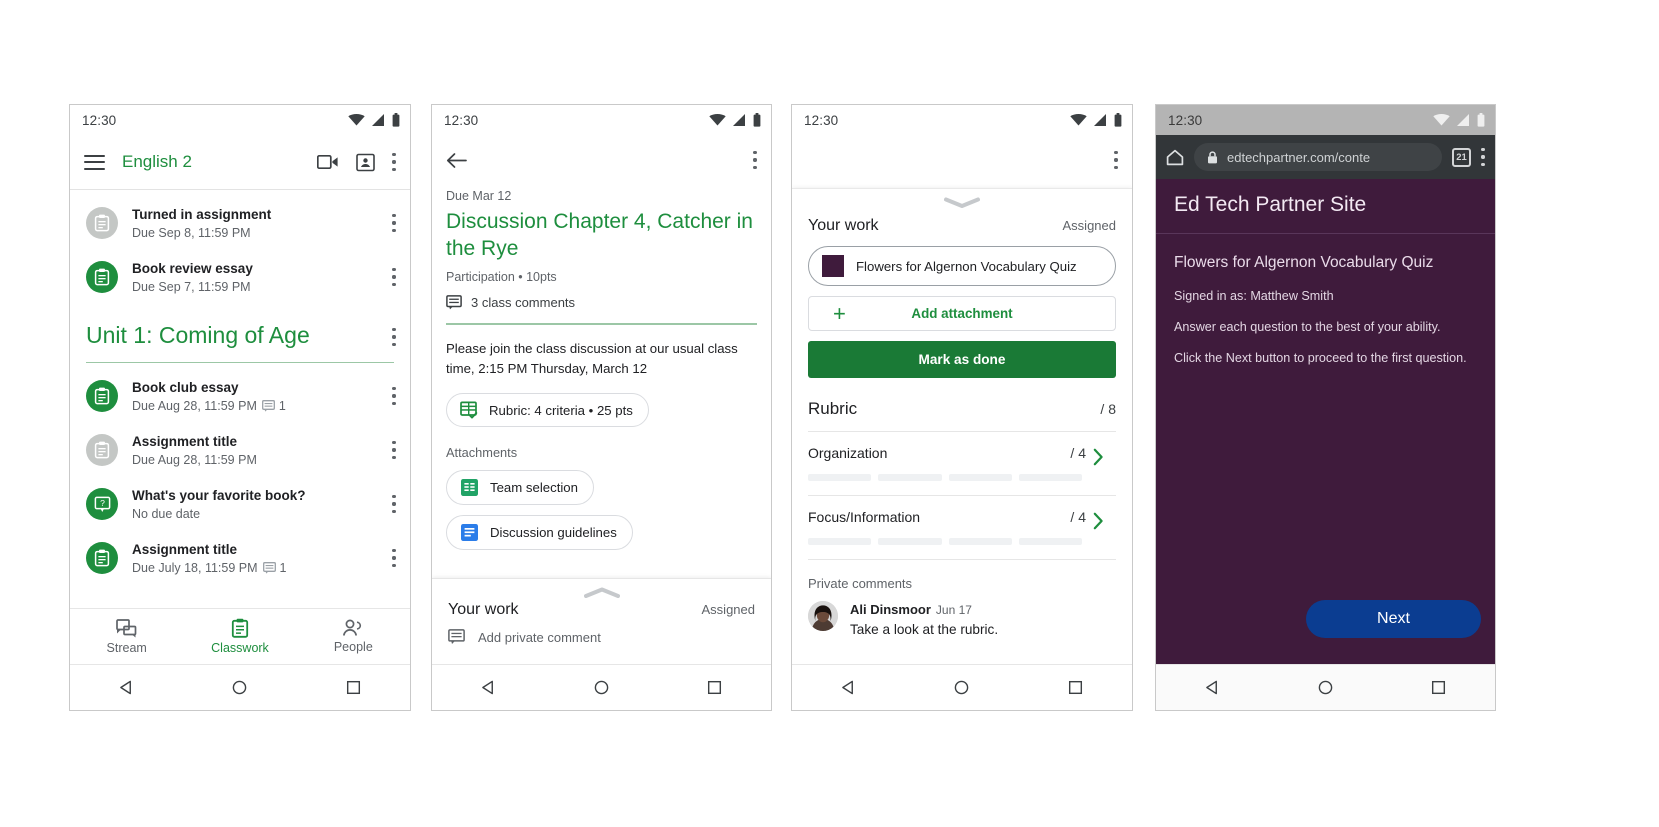  I want to click on tab-count-button: 21, so click(1461, 157).